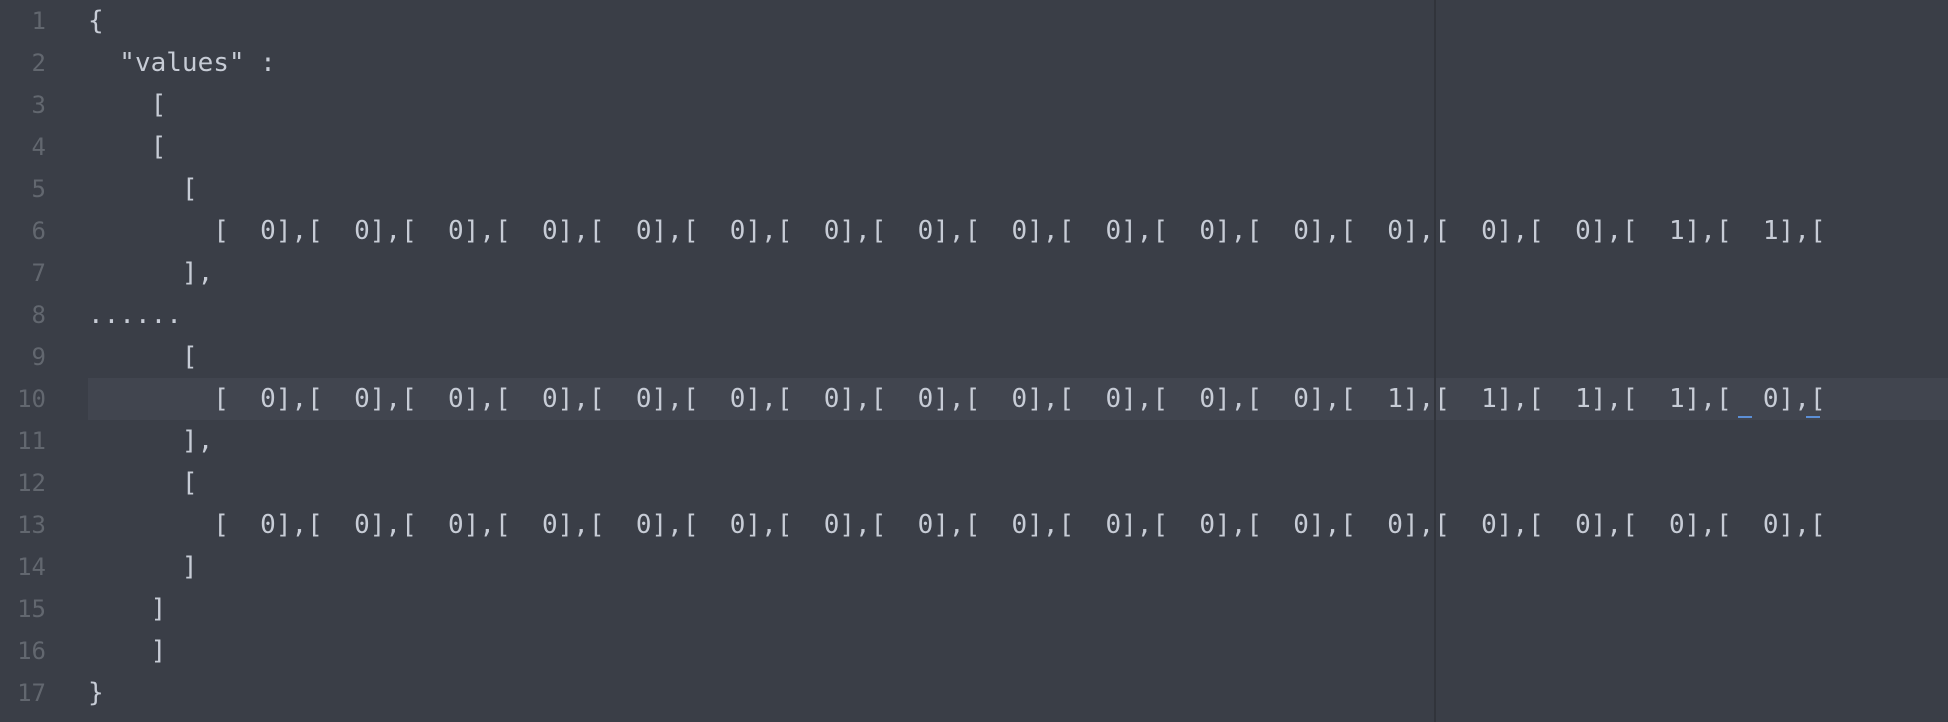  I want to click on bracket-match-underline-open, so click(1745, 417).